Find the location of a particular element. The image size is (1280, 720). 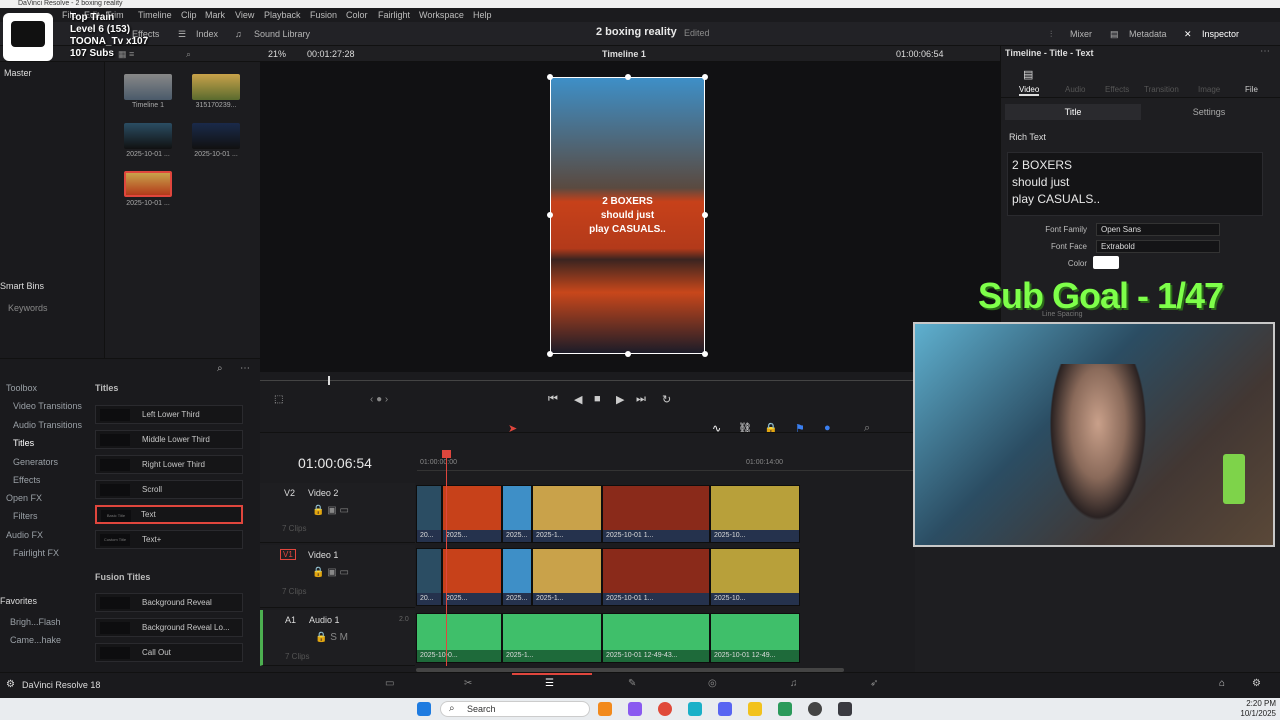

metadata-button: Metadata is located at coordinates (1148, 34).